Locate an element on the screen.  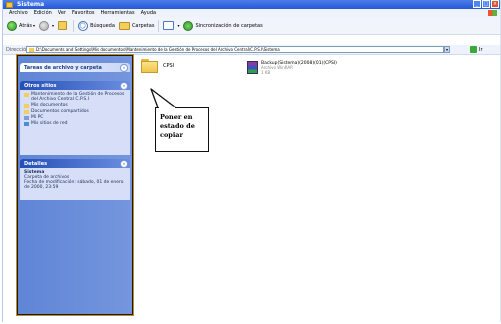
menu-ayuda: Ayuda is located at coordinates (148, 13).